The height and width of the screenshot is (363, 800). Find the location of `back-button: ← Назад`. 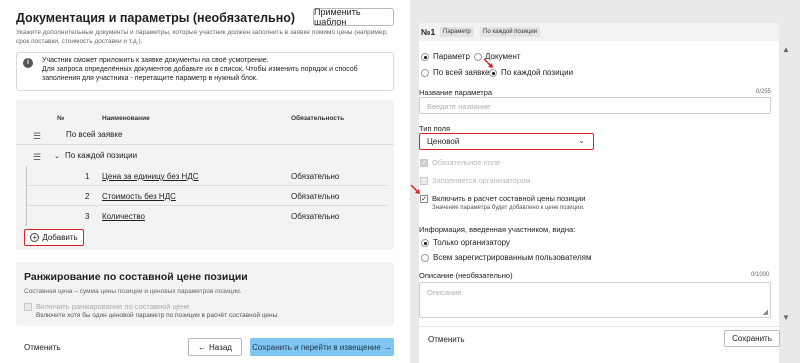

back-button: ← Назад is located at coordinates (215, 347).